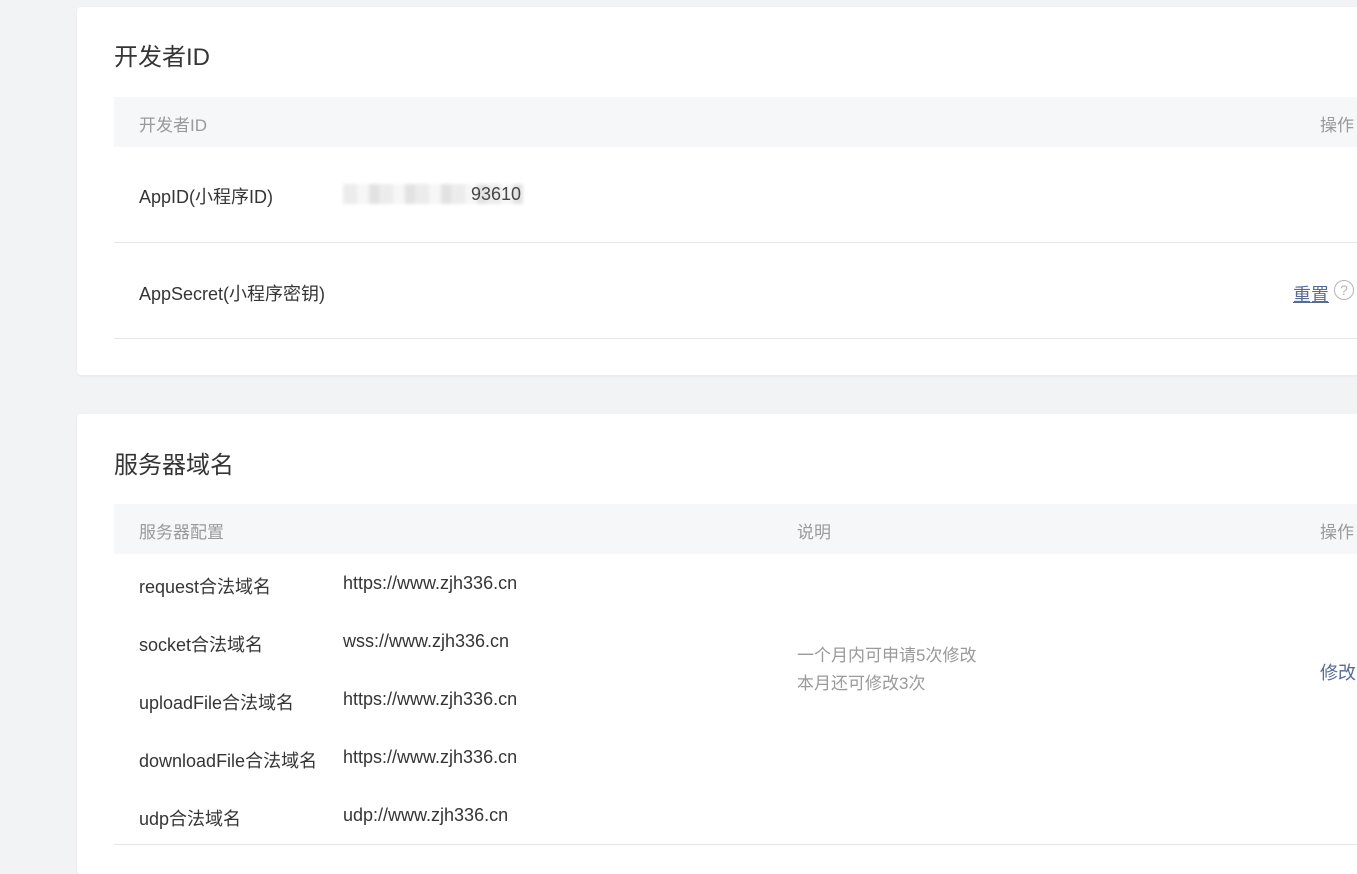 This screenshot has width=1357, height=874. Describe the element at coordinates (735, 195) in the screenshot. I see `appid-row: AppID(小程序ID) 93610` at that location.